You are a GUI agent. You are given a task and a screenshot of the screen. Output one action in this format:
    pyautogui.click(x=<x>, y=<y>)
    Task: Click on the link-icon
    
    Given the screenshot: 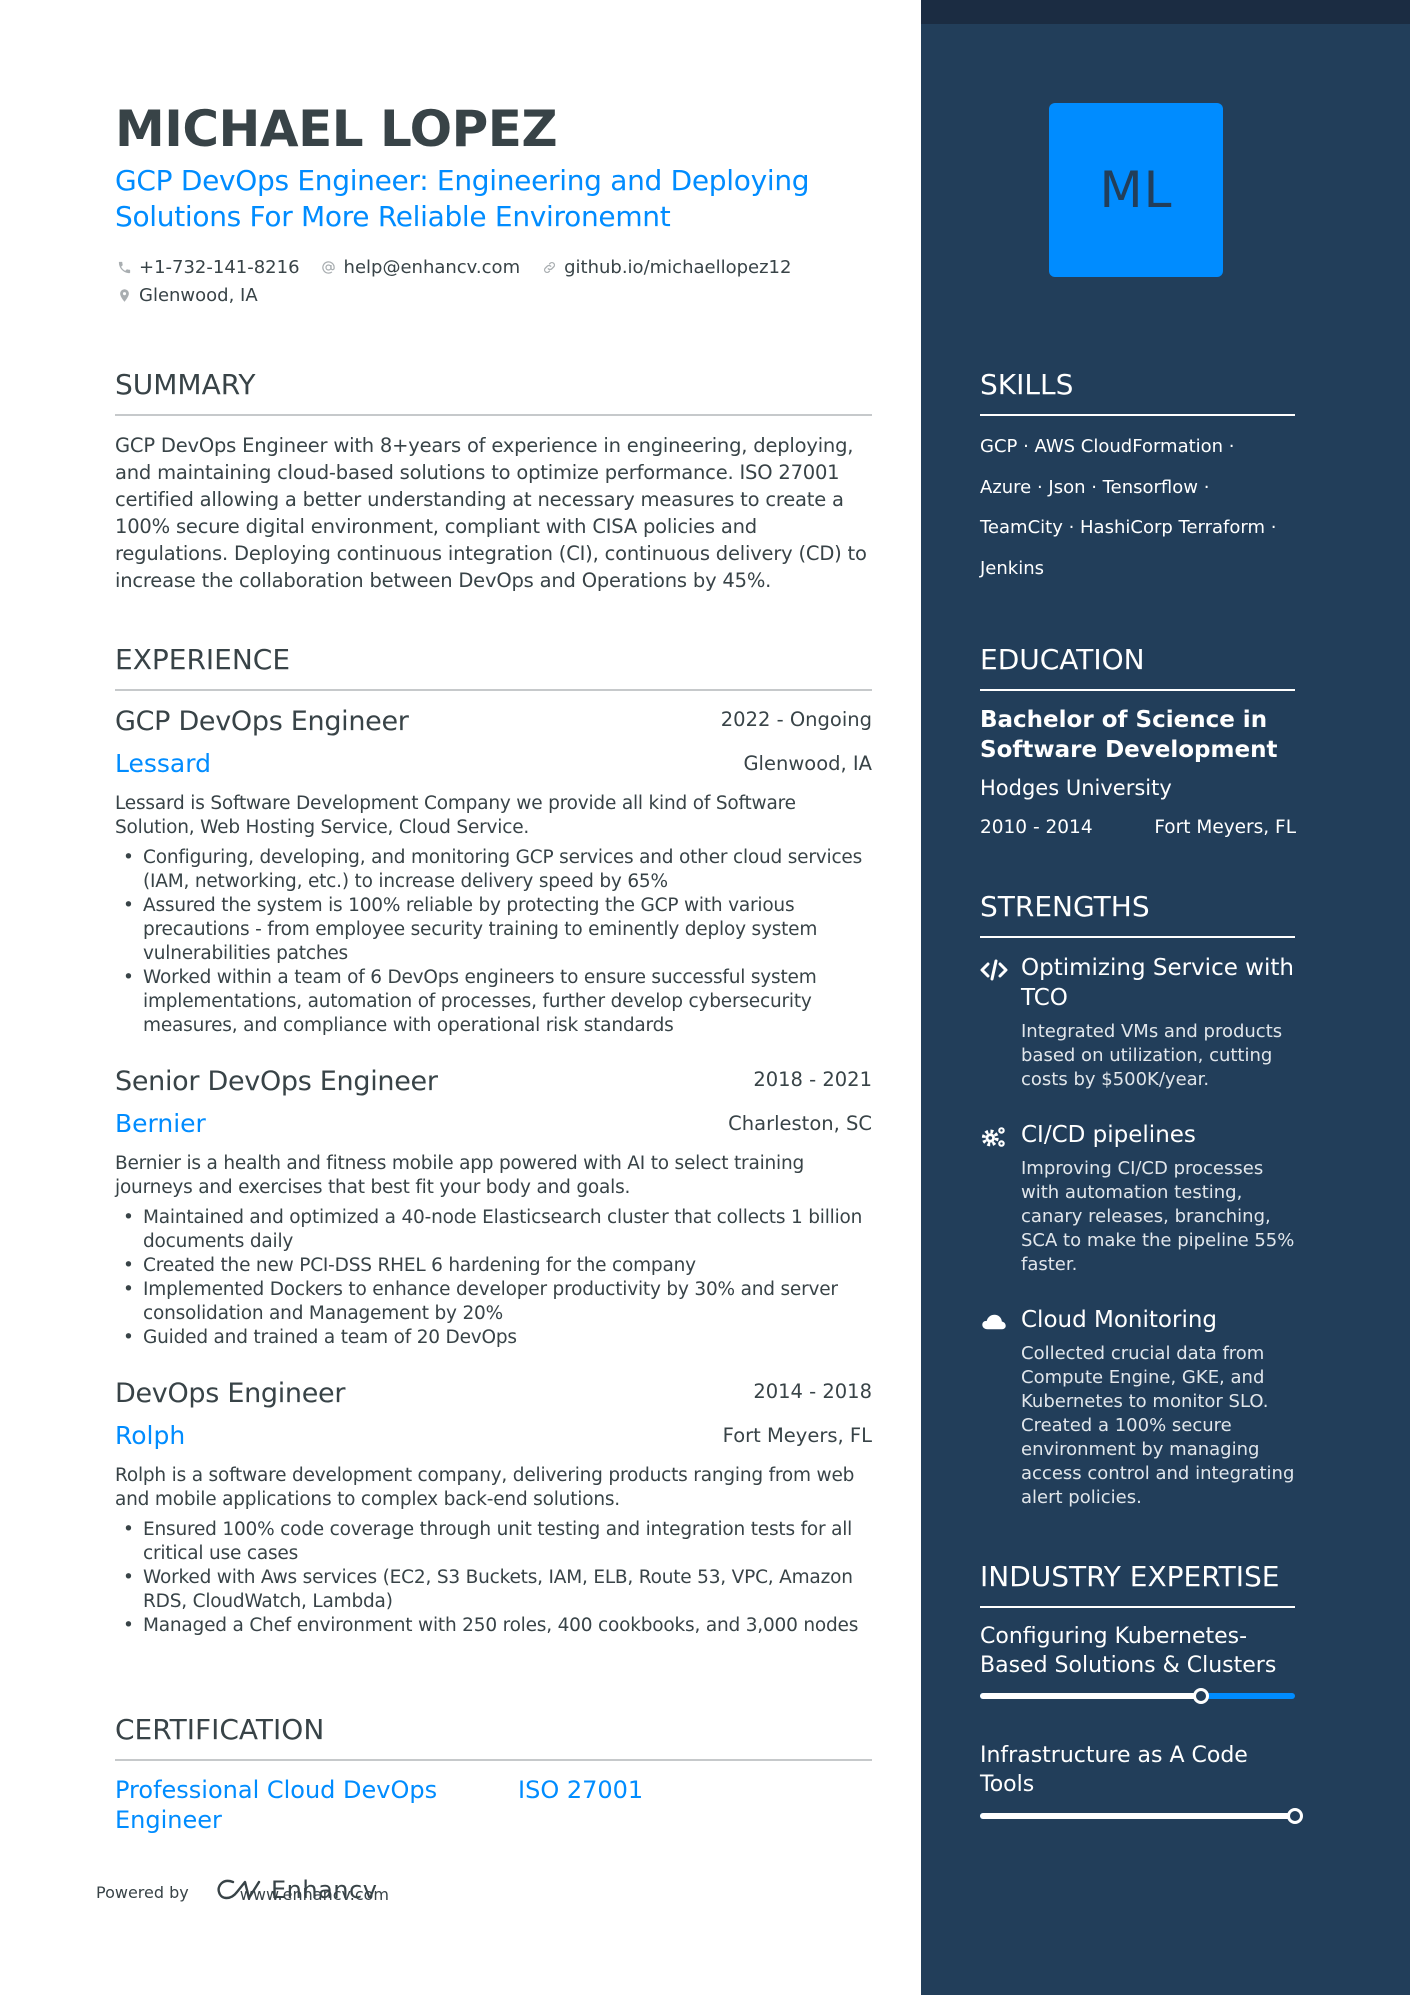 What is the action you would take?
    pyautogui.click(x=549, y=267)
    